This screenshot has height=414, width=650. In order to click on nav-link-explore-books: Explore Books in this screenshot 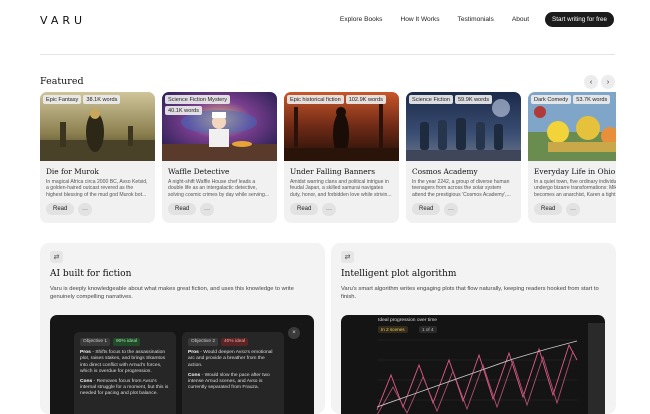, I will do `click(361, 19)`.